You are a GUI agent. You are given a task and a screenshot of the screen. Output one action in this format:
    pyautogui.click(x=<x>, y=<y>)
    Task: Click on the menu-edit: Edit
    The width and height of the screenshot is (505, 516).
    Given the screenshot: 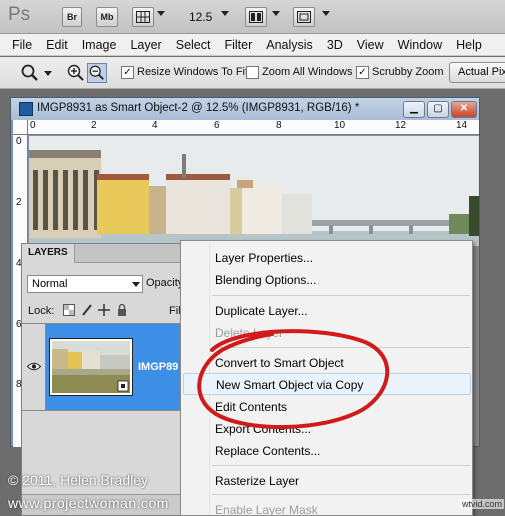 What is the action you would take?
    pyautogui.click(x=57, y=45)
    